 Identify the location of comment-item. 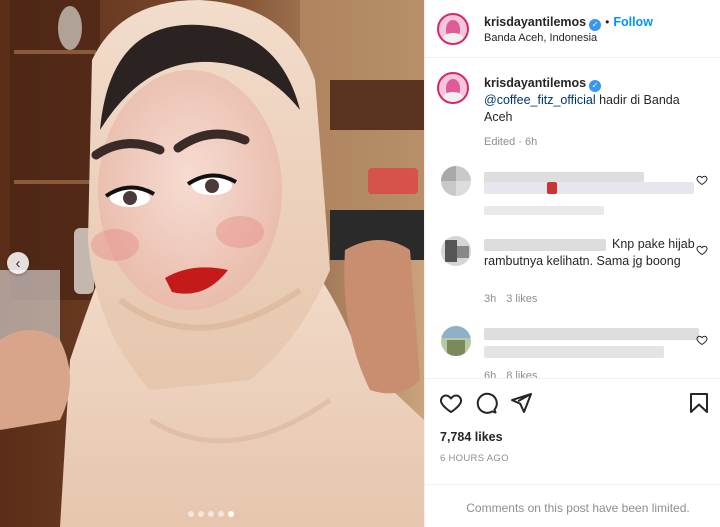
(572, 190).